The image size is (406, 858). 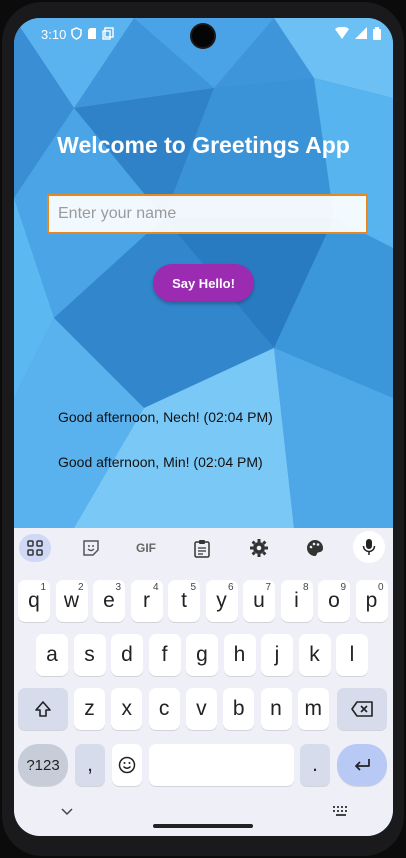 I want to click on key-label: j, so click(x=277, y=654).